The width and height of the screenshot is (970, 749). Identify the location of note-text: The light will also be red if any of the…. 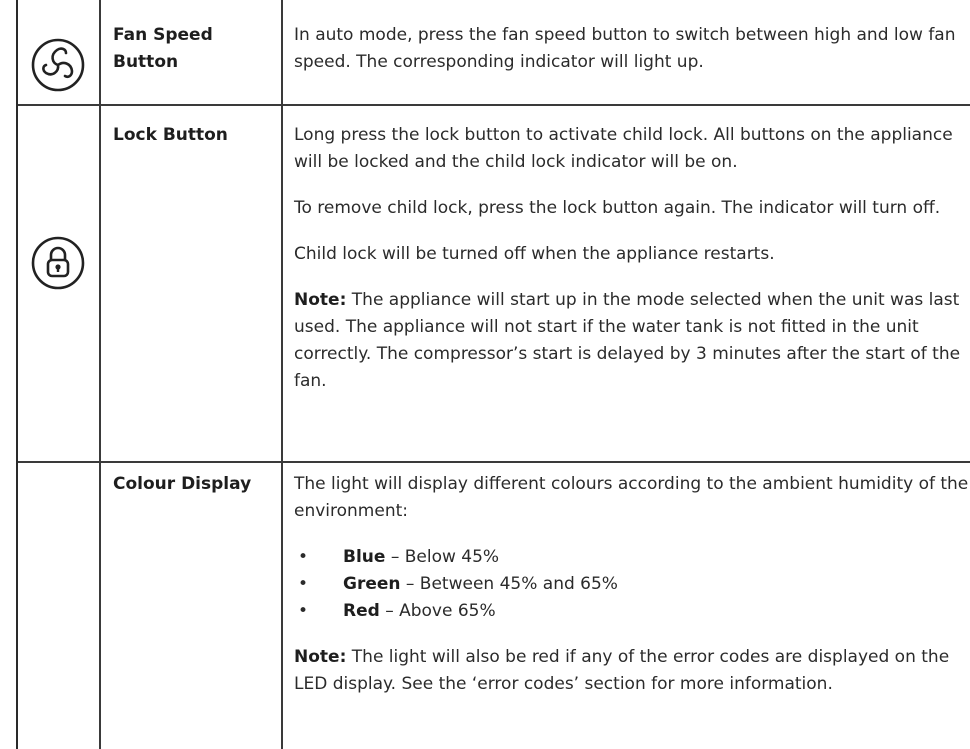
(622, 670).